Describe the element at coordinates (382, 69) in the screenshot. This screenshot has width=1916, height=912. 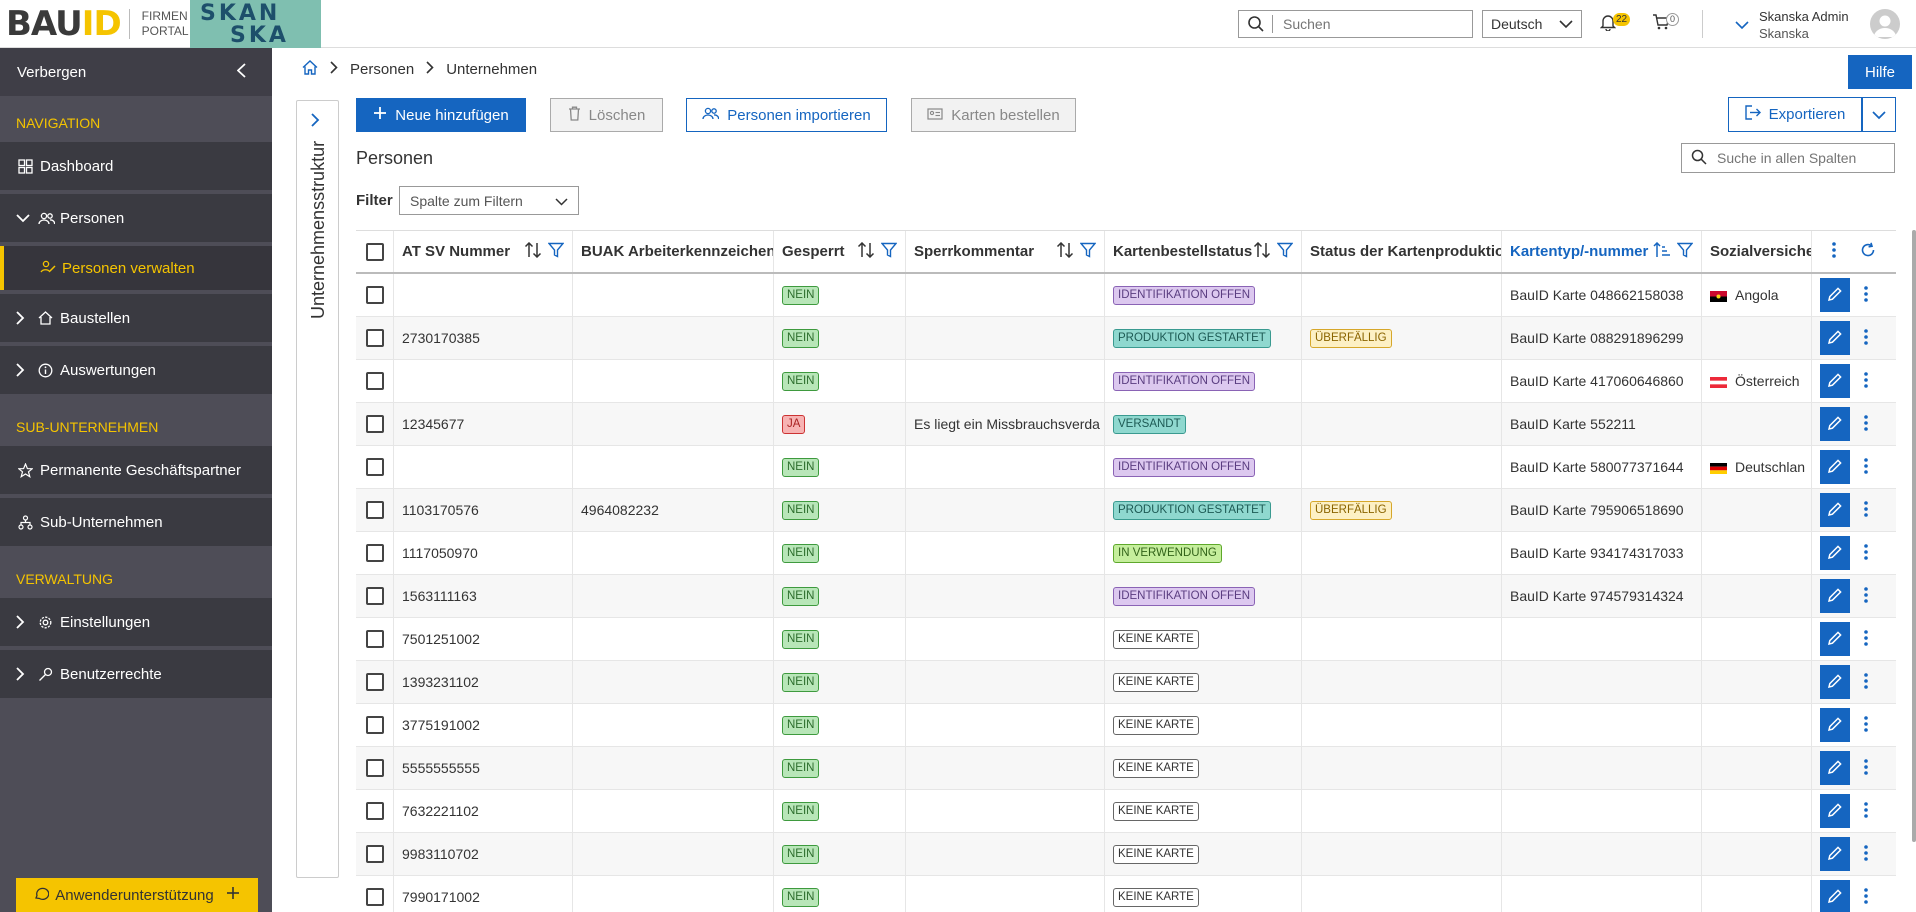
I see `breadcrumb-personen: Personen` at that location.